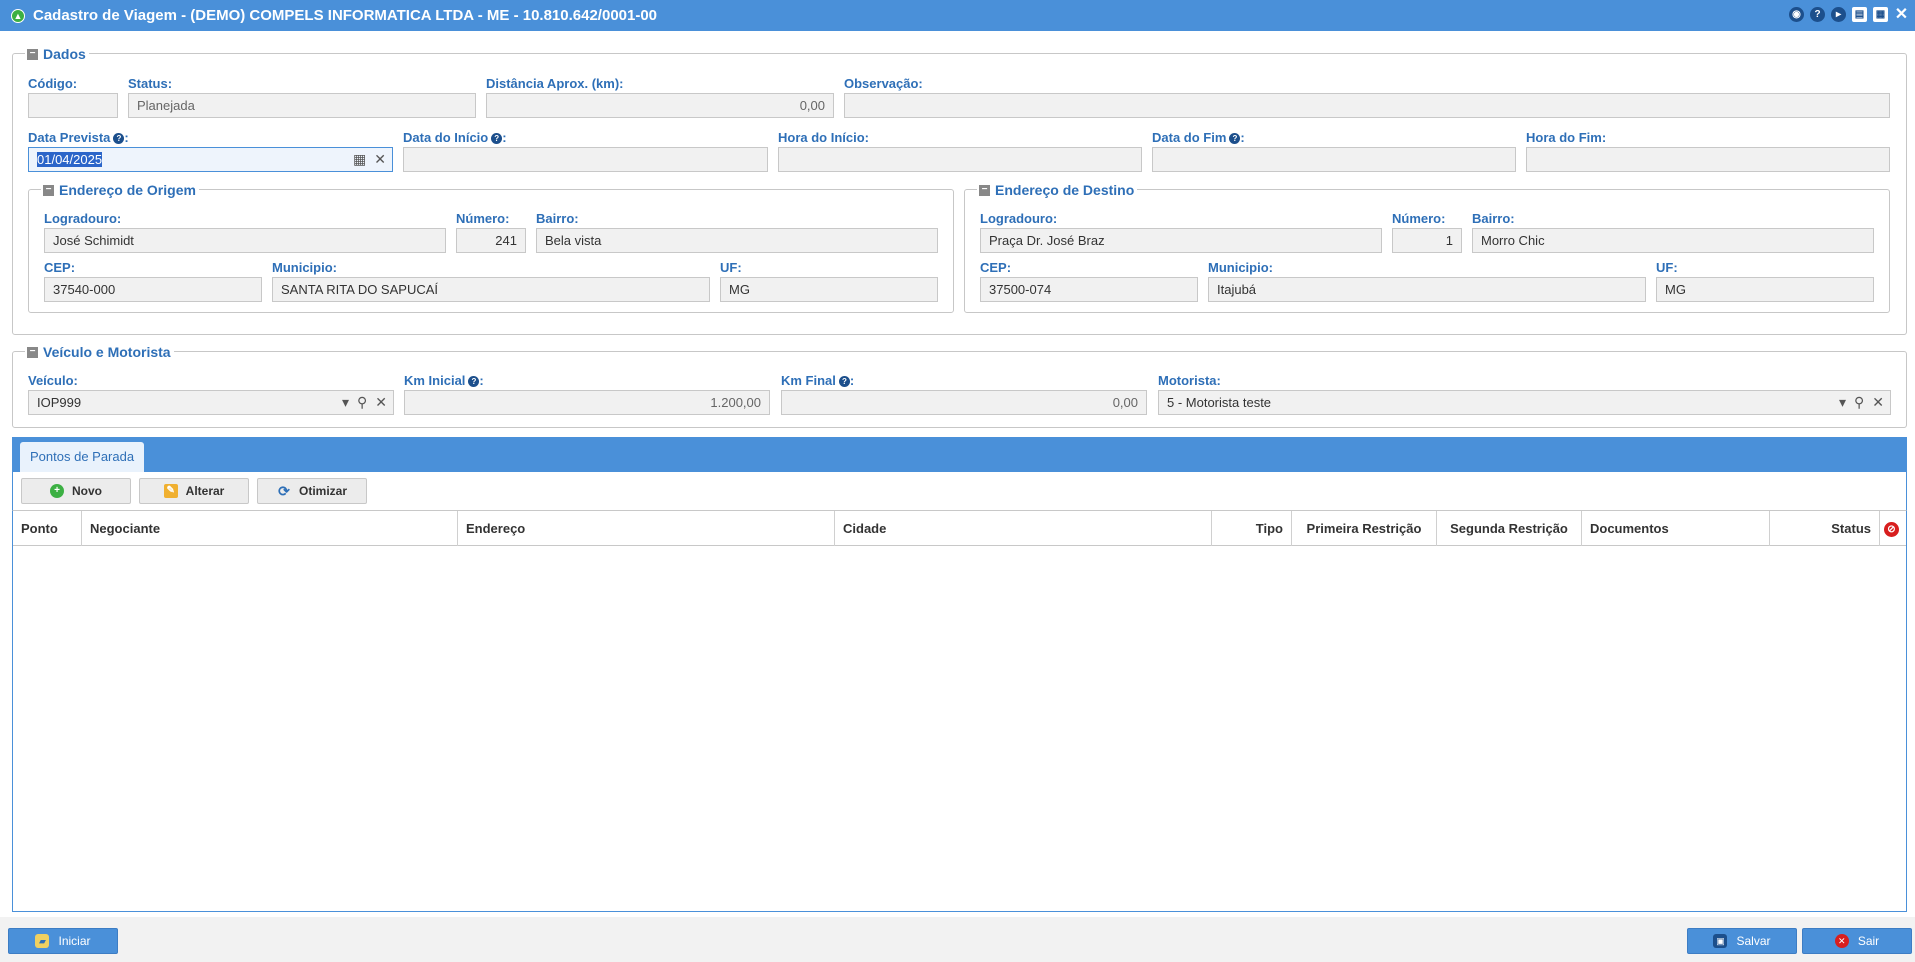 This screenshot has height=962, width=1915. I want to click on status-field: Planejada, so click(302, 105).